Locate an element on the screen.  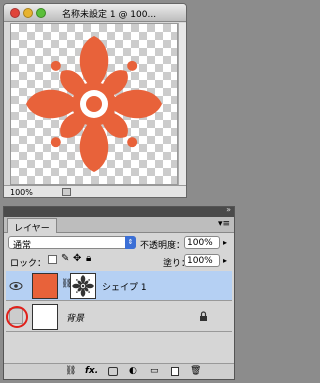
panel-menu-icon: ▾≡ is located at coordinates (224, 224).